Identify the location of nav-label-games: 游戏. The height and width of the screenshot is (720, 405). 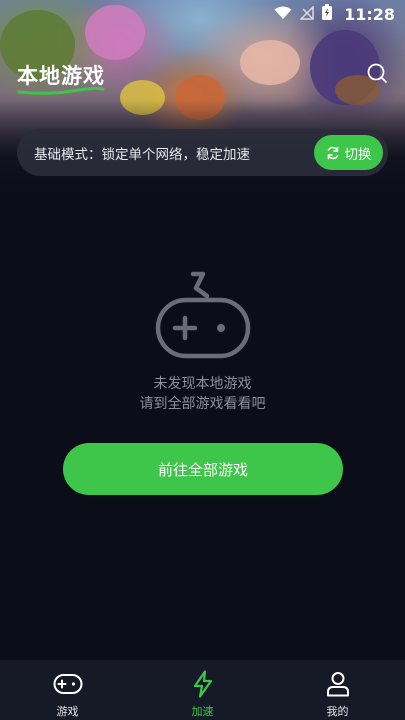
(67, 711).